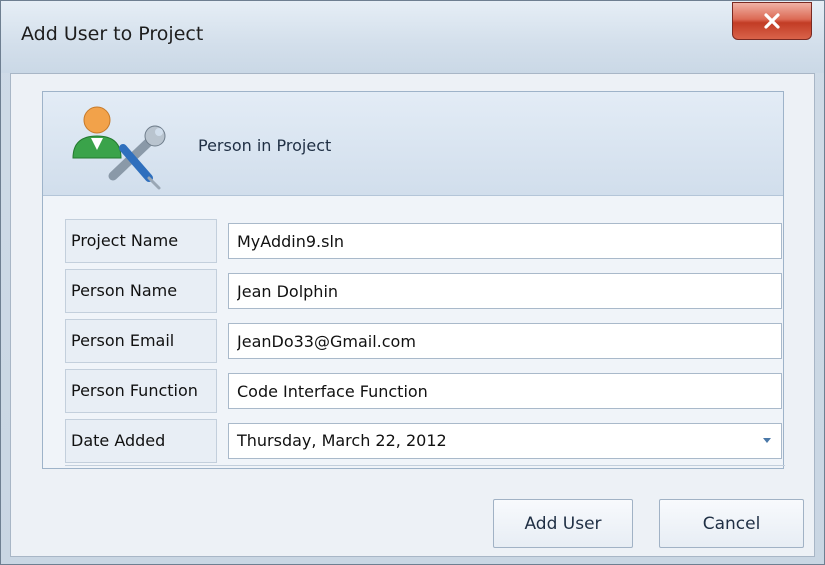 The width and height of the screenshot is (825, 565). What do you see at coordinates (412, 37) in the screenshot?
I see `title-bar: Add User to Project` at bounding box center [412, 37].